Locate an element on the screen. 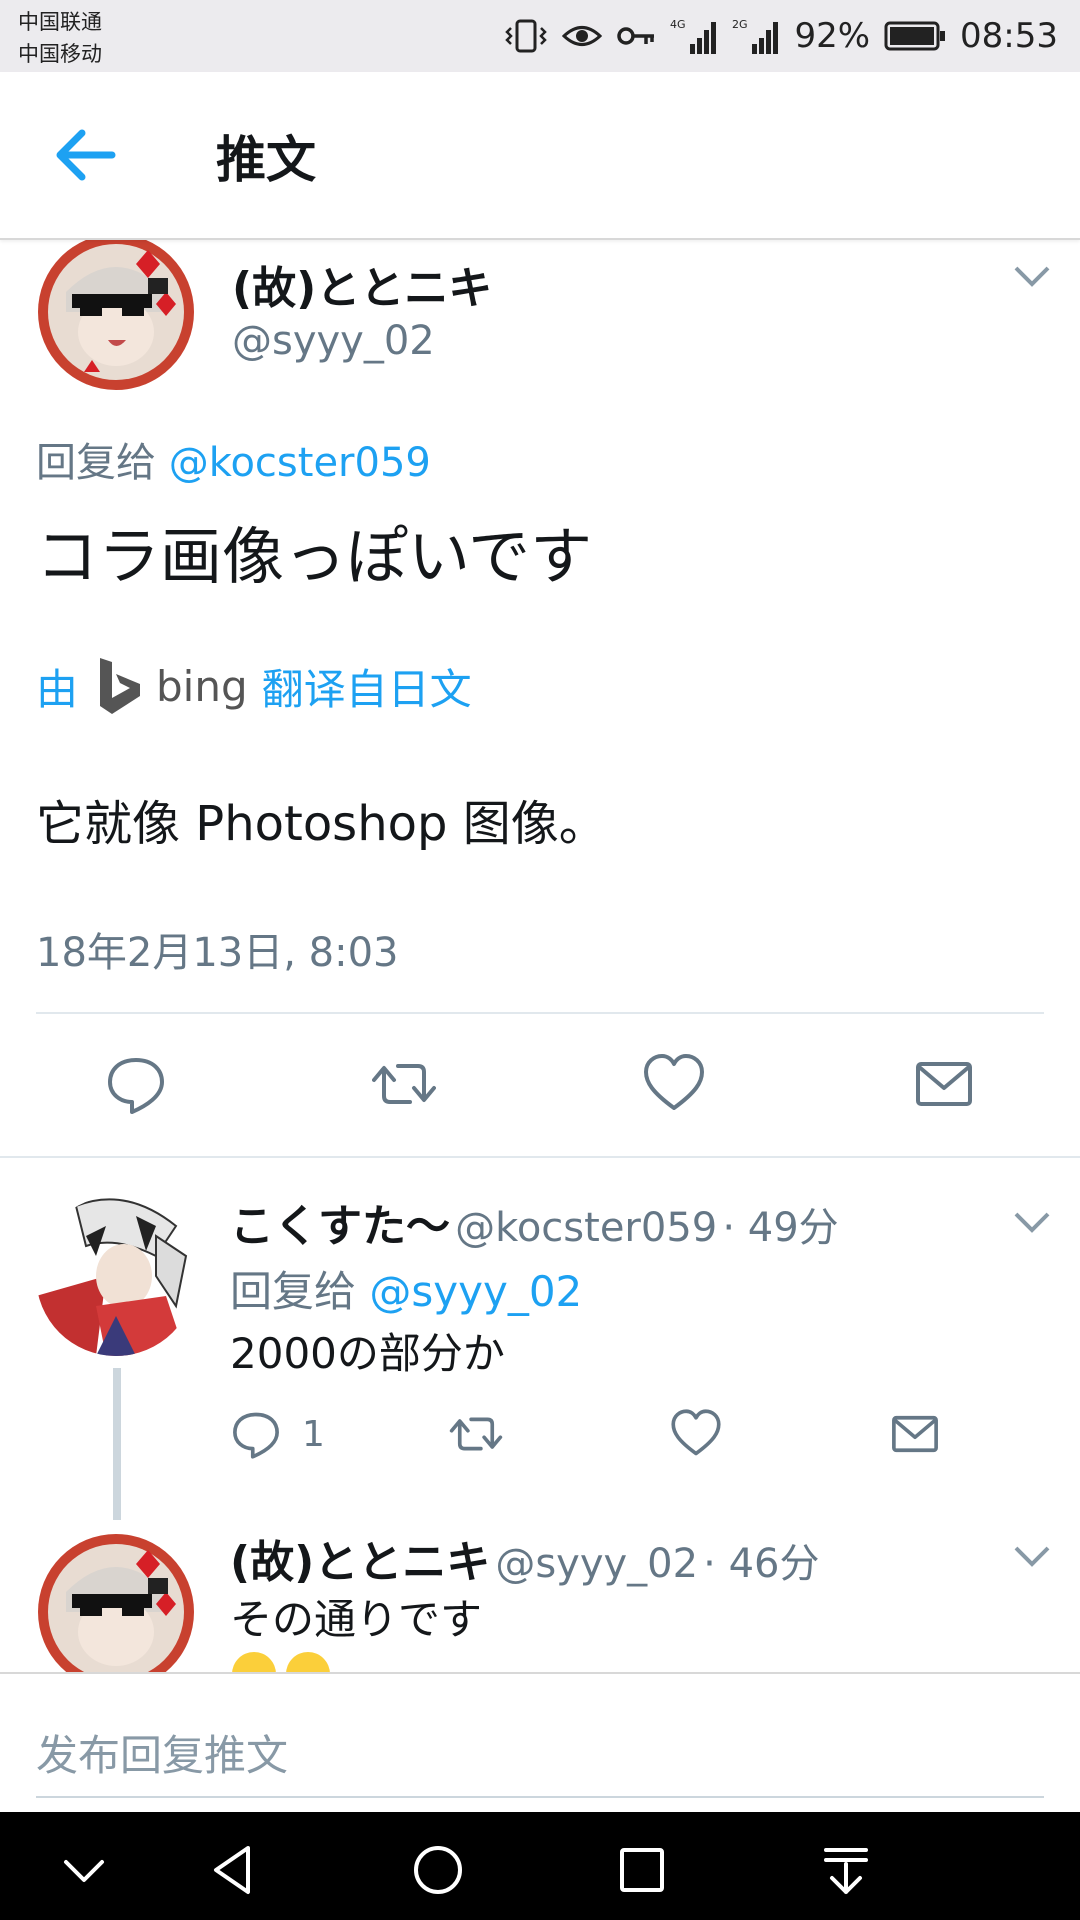  signal-1-icon: 4G is located at coordinates (694, 36).